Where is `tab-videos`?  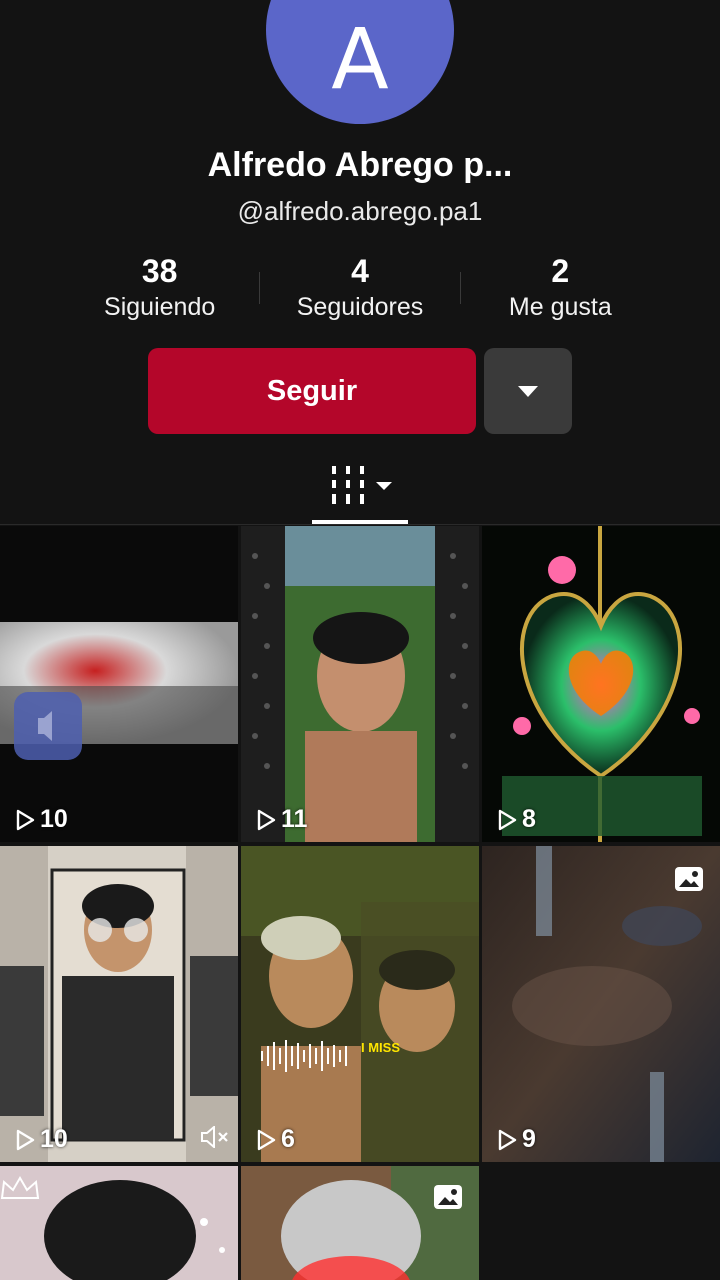
tab-videos is located at coordinates (360, 491).